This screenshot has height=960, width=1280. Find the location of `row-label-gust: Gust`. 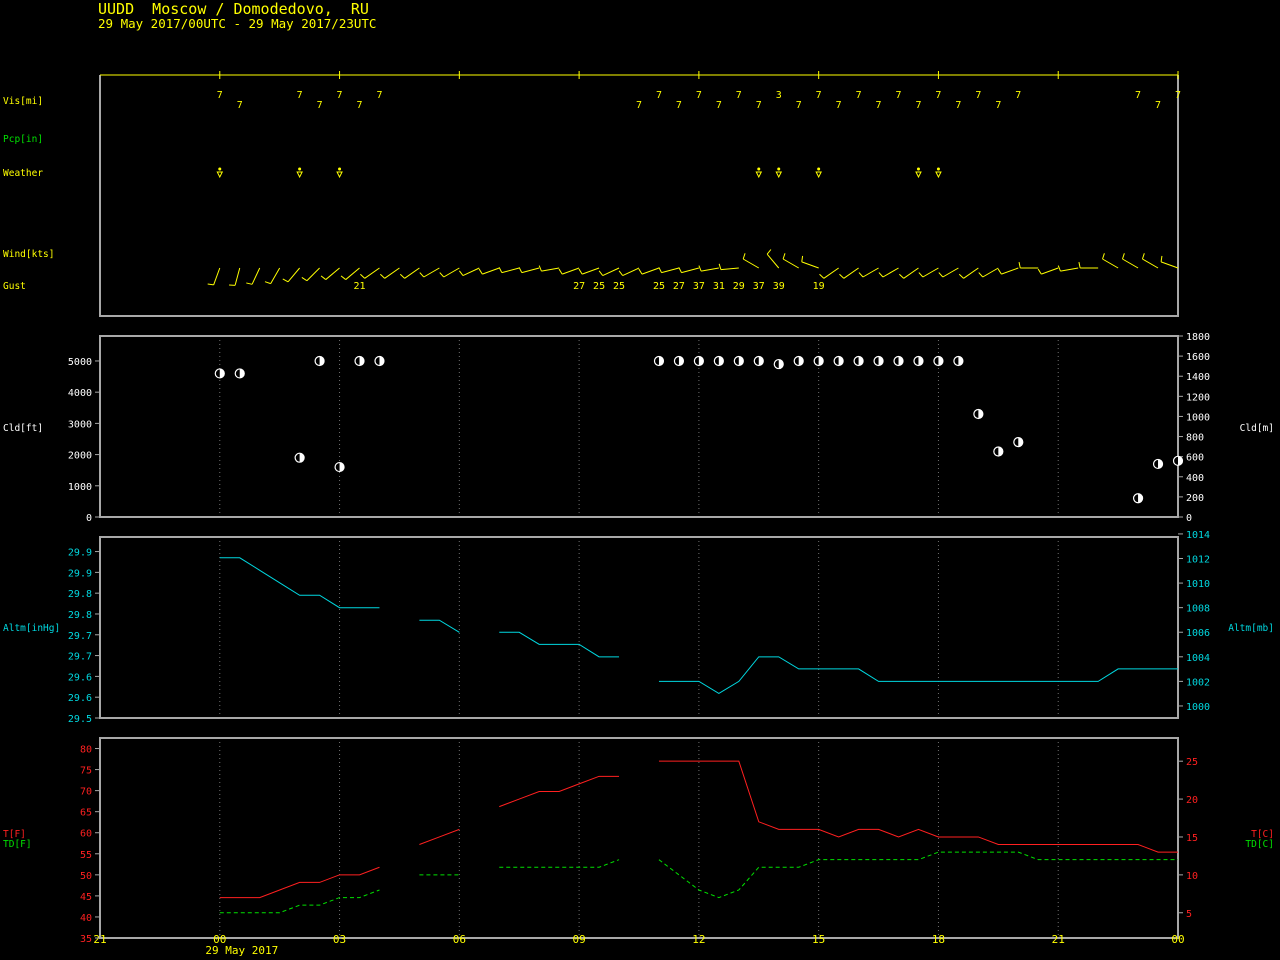

row-label-gust: Gust is located at coordinates (14, 286).